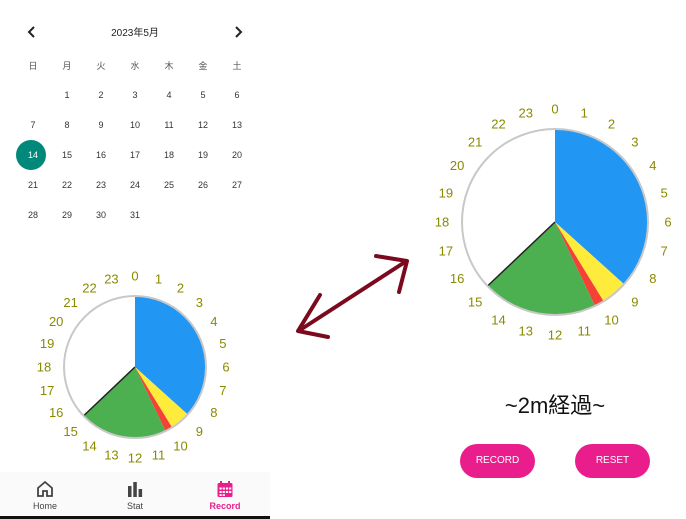  Describe the element at coordinates (135, 489) in the screenshot. I see `bar-chart-icon` at that location.